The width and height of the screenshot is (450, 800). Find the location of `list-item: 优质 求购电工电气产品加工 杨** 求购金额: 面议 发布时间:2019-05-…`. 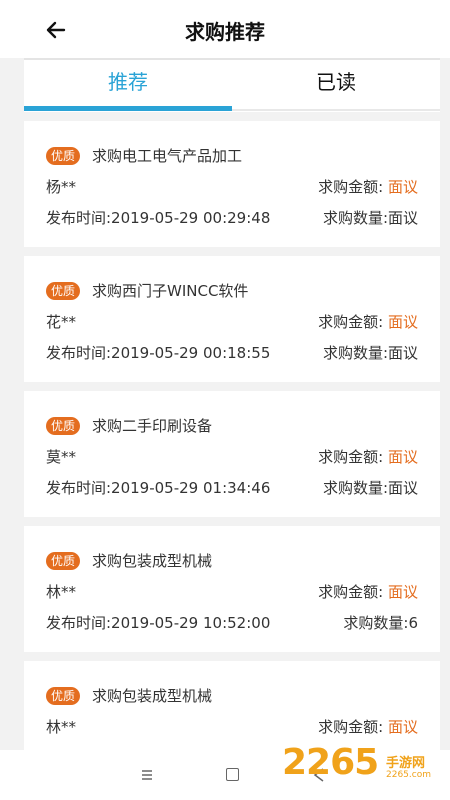

list-item: 优质 求购电工电气产品加工 杨** 求购金额: 面议 发布时间:2019-05-… is located at coordinates (232, 184).